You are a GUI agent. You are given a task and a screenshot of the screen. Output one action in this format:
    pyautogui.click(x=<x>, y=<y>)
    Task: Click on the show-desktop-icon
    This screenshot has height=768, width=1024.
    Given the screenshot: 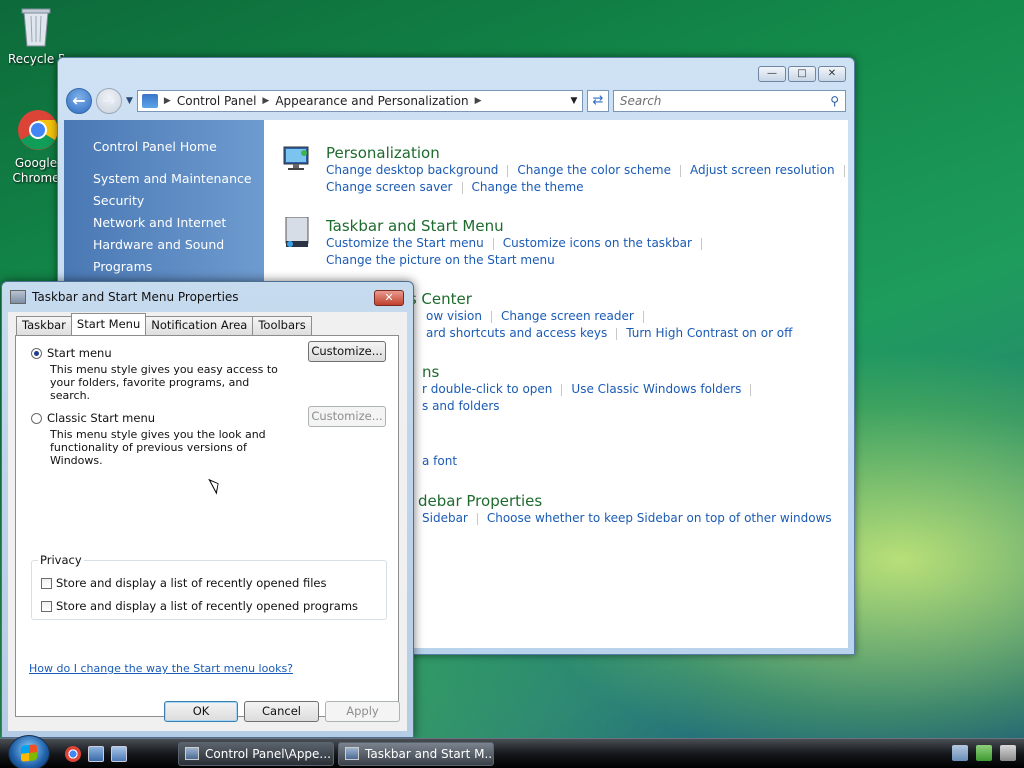 What is the action you would take?
    pyautogui.click(x=96, y=754)
    